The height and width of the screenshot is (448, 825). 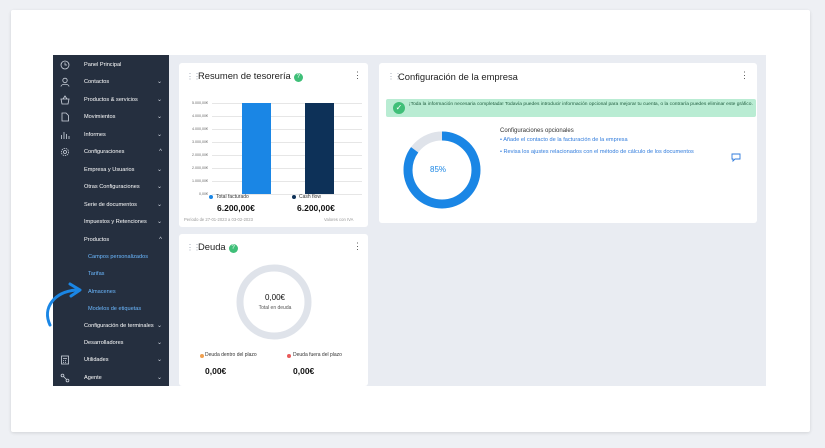 What do you see at coordinates (111, 377) in the screenshot?
I see `sidebar-item-agente: Agente ⌄` at bounding box center [111, 377].